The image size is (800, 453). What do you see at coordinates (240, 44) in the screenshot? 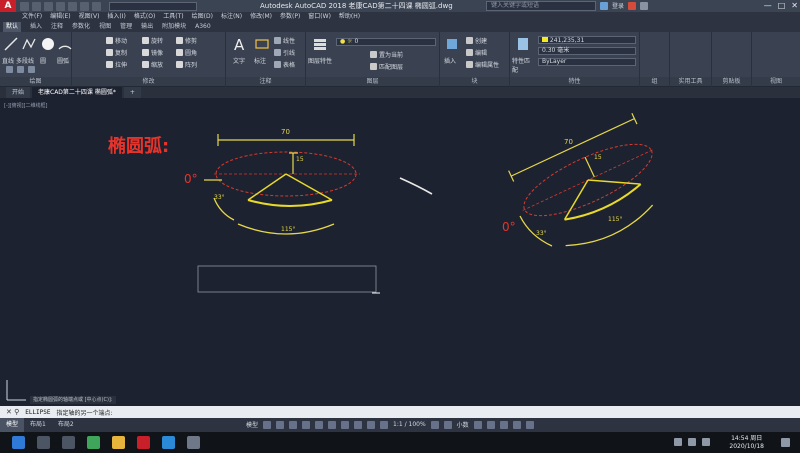
I see `text-icon: A` at bounding box center [240, 44].